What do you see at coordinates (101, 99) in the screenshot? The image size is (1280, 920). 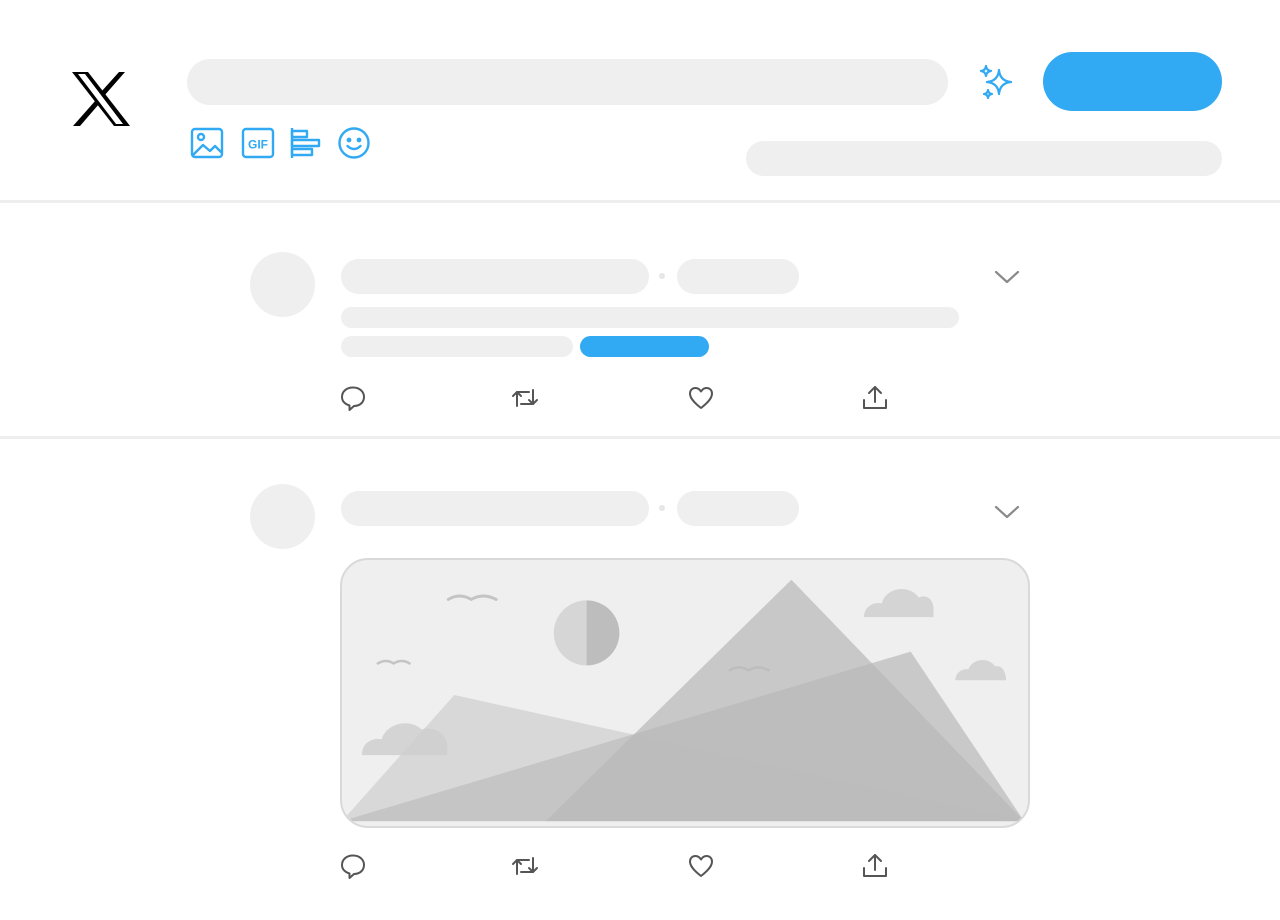 I see `x-logo-icon` at bounding box center [101, 99].